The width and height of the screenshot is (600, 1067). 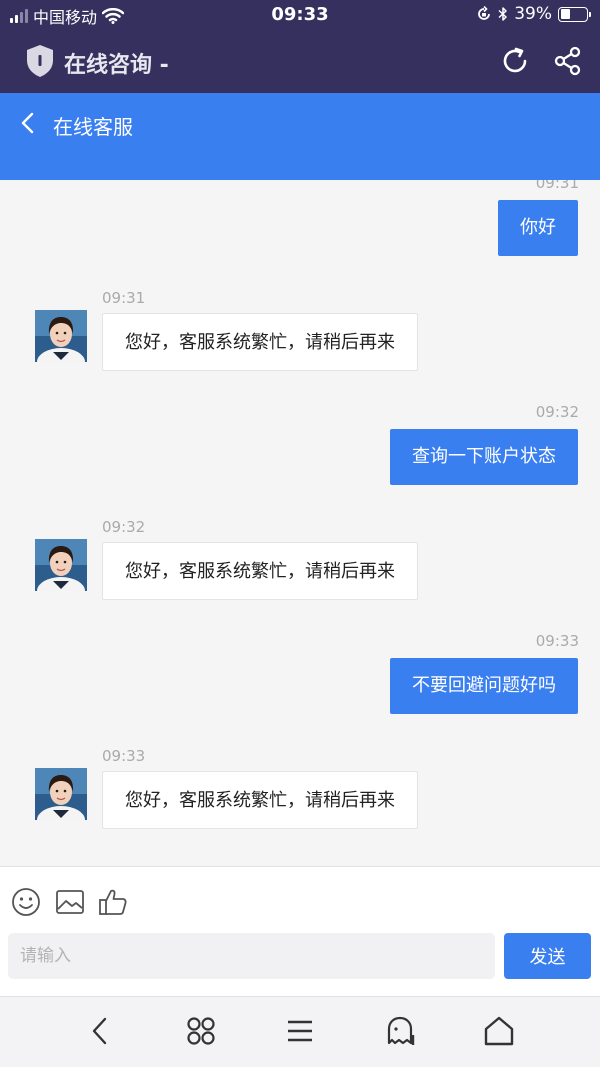 I want to click on status-bar: 中国移动 09:33 39%, so click(x=300, y=15).